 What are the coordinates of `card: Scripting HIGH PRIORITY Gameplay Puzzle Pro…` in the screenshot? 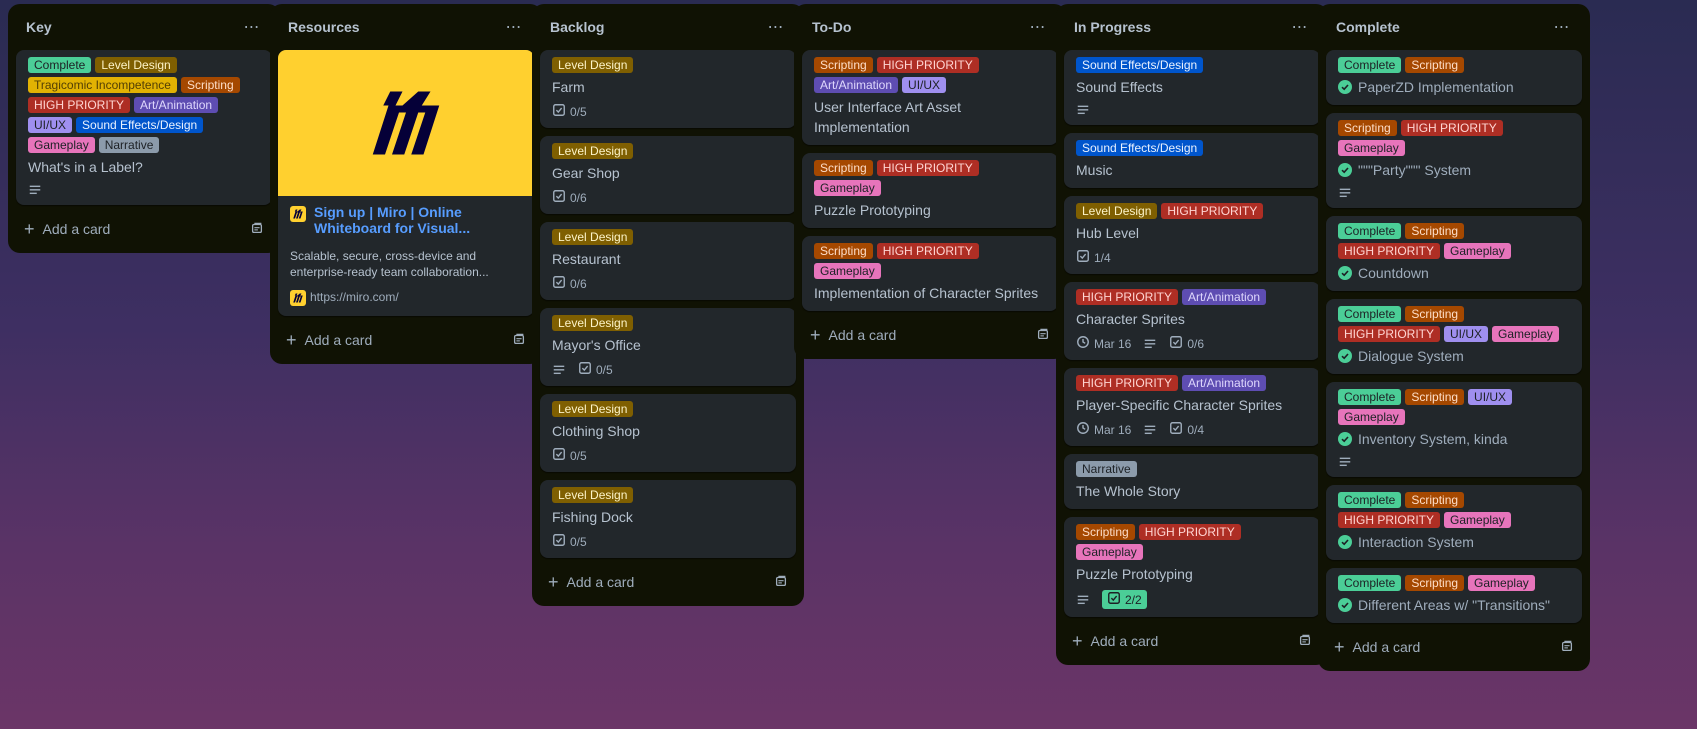 It's located at (1192, 567).